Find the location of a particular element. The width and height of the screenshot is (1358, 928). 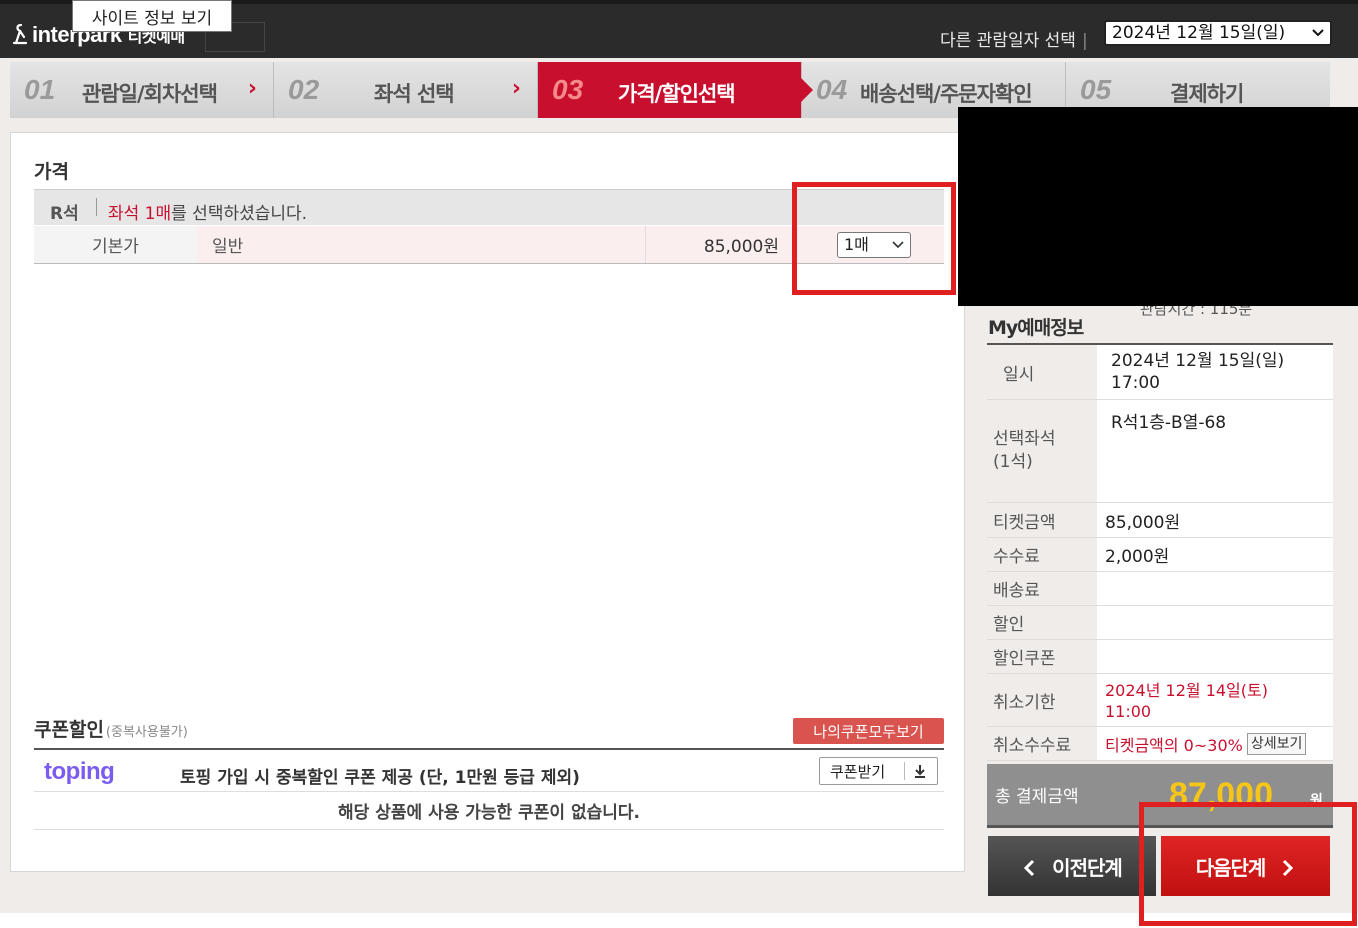

cancel-deadline-time: 11:00 is located at coordinates (1128, 711).